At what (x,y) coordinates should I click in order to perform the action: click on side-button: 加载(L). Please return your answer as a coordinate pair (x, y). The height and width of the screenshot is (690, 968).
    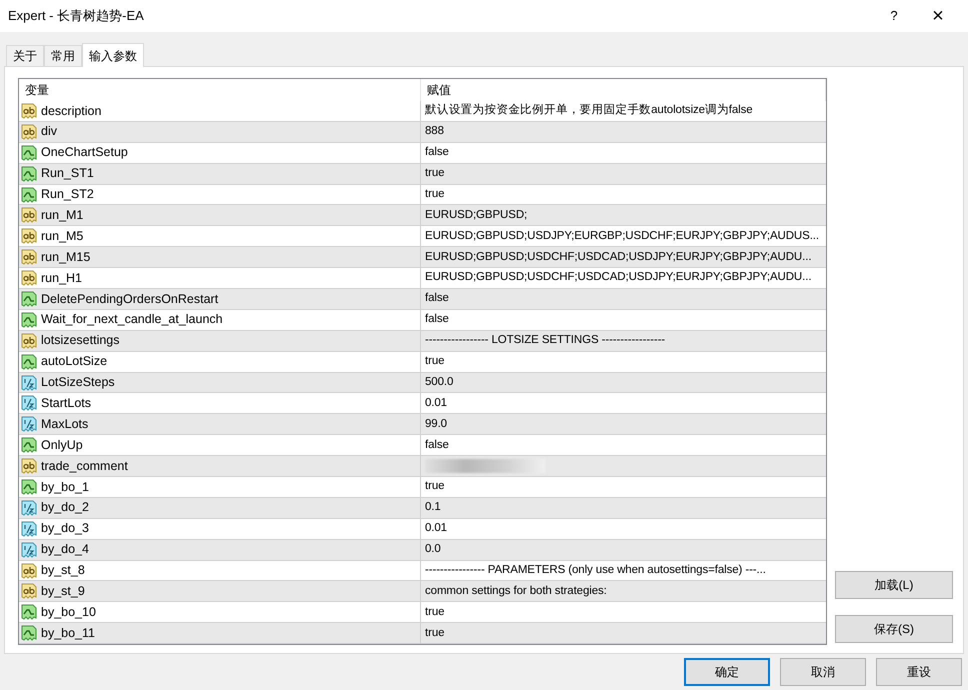
    Looking at the image, I should click on (894, 585).